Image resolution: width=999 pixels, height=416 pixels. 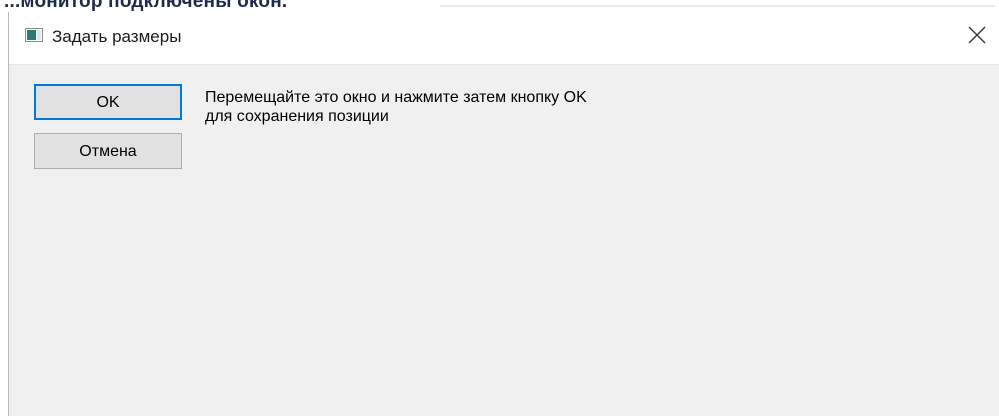 What do you see at coordinates (108, 151) in the screenshot?
I see `cancel-button: Отмена` at bounding box center [108, 151].